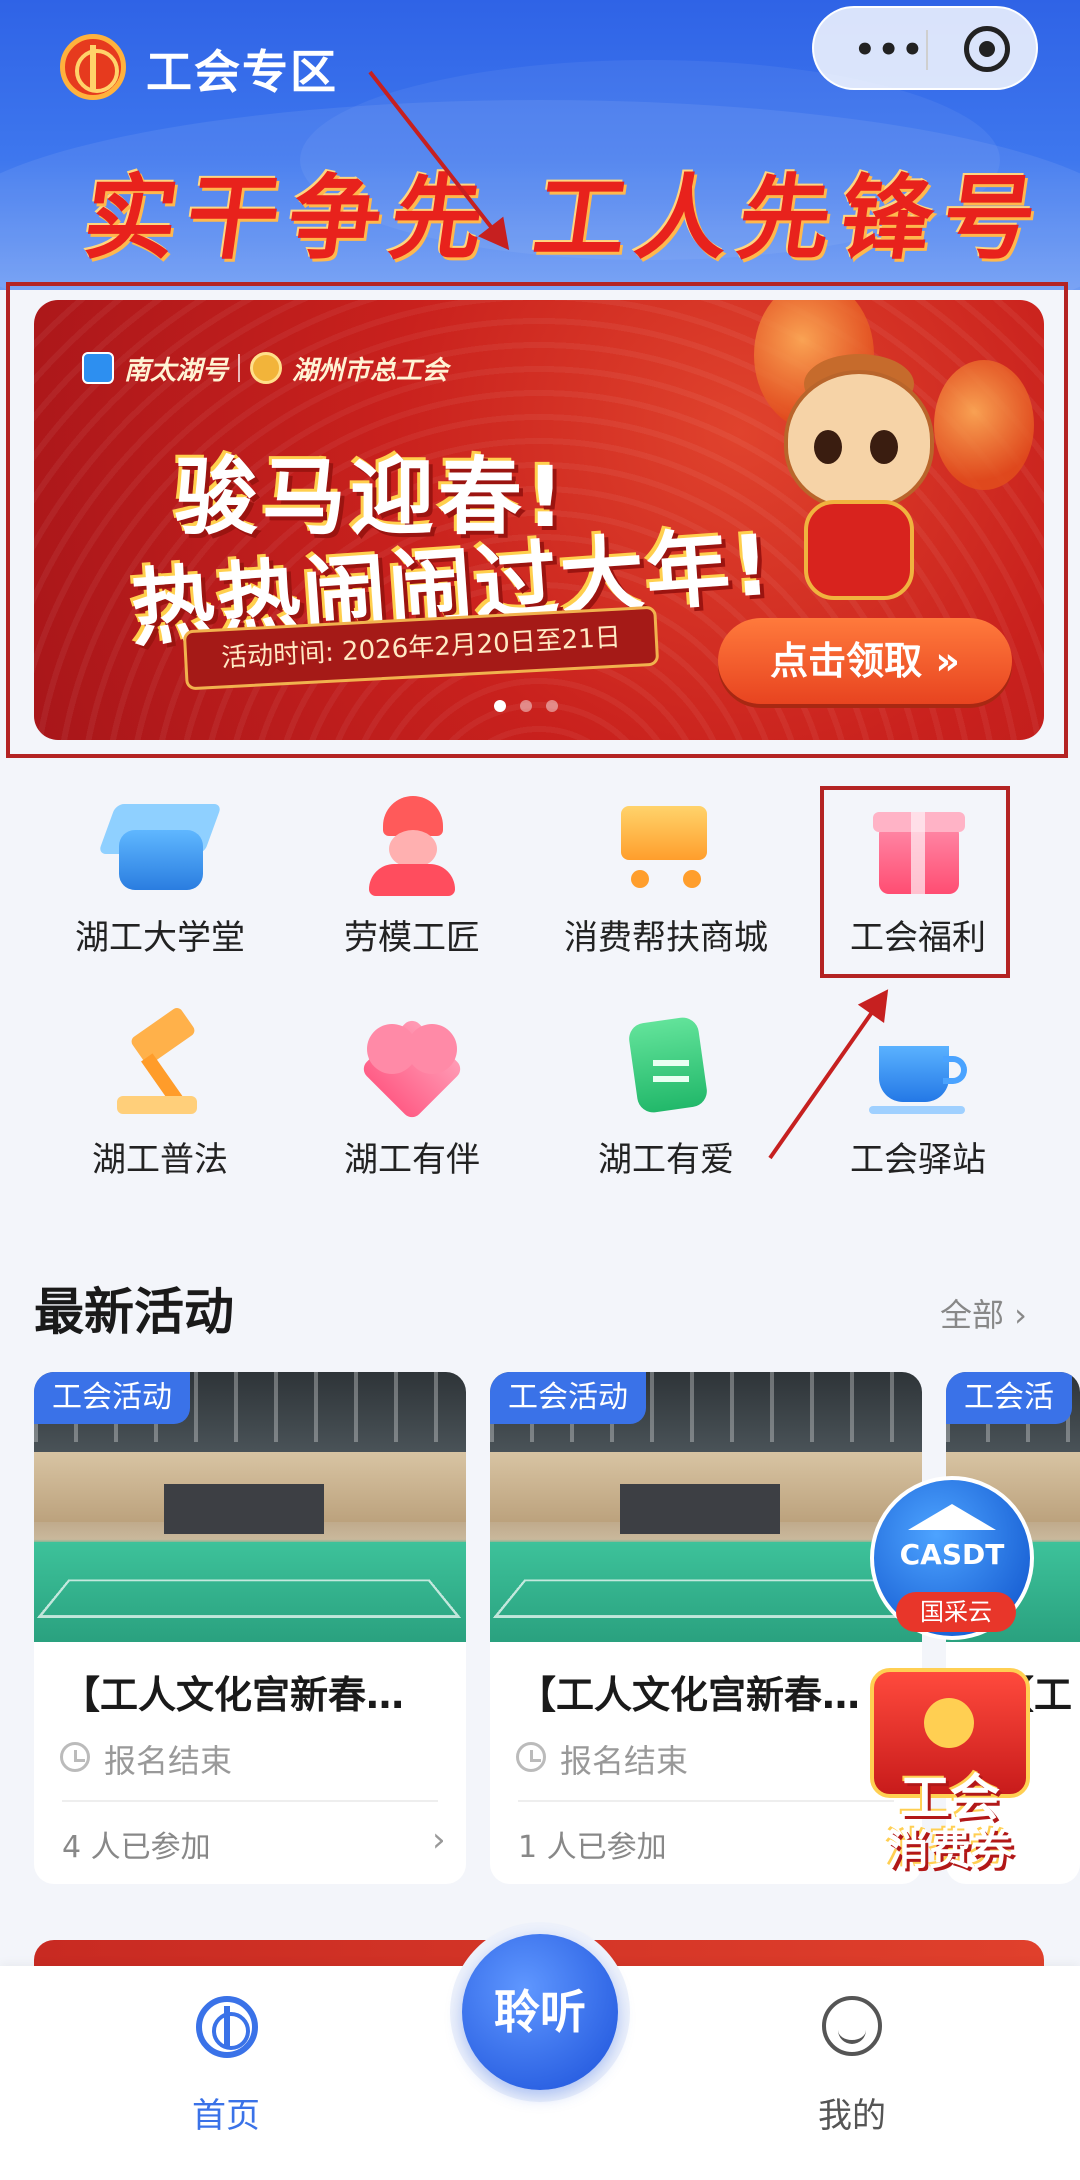 The image size is (1080, 2180). What do you see at coordinates (666, 1065) in the screenshot?
I see `document-icon` at bounding box center [666, 1065].